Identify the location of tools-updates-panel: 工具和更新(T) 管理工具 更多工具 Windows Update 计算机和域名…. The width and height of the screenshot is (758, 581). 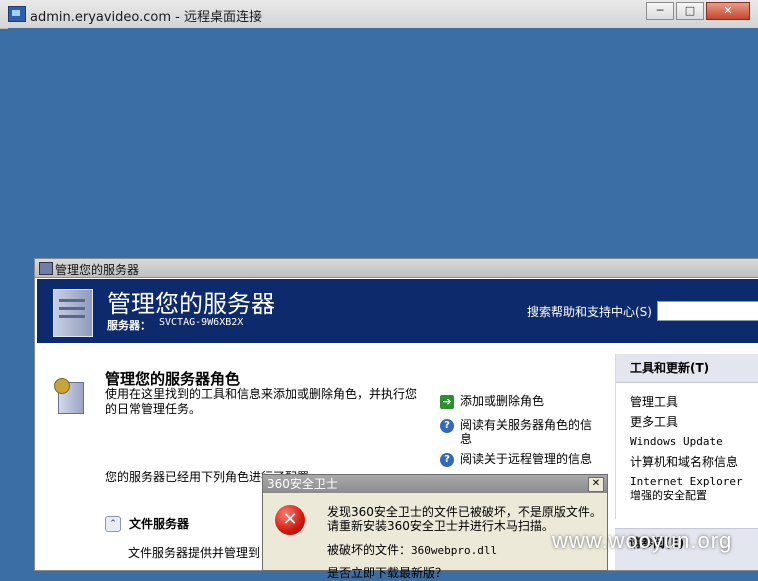
(686, 436).